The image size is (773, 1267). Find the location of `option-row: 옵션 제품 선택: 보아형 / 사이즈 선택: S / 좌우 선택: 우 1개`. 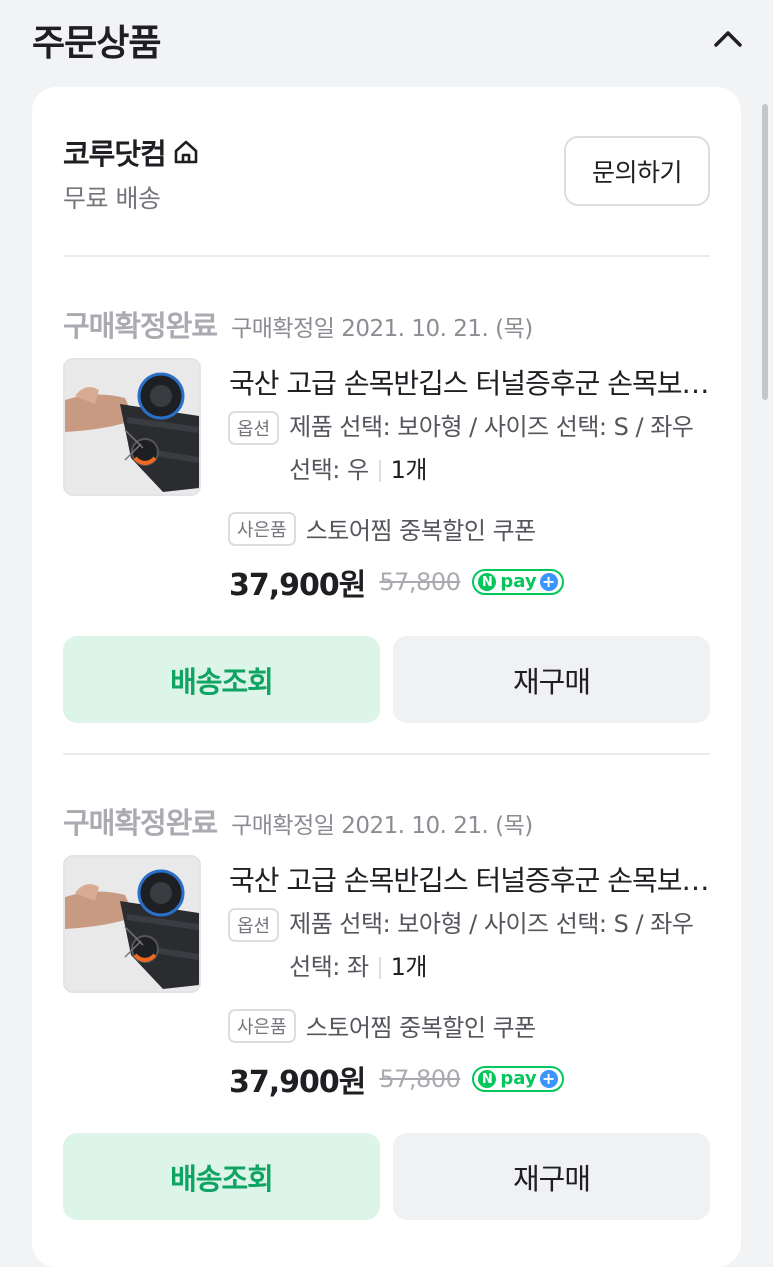

option-row: 옵션 제품 선택: 보아형 / 사이즈 선택: S / 좌우 선택: 우 1개 is located at coordinates (470, 451).